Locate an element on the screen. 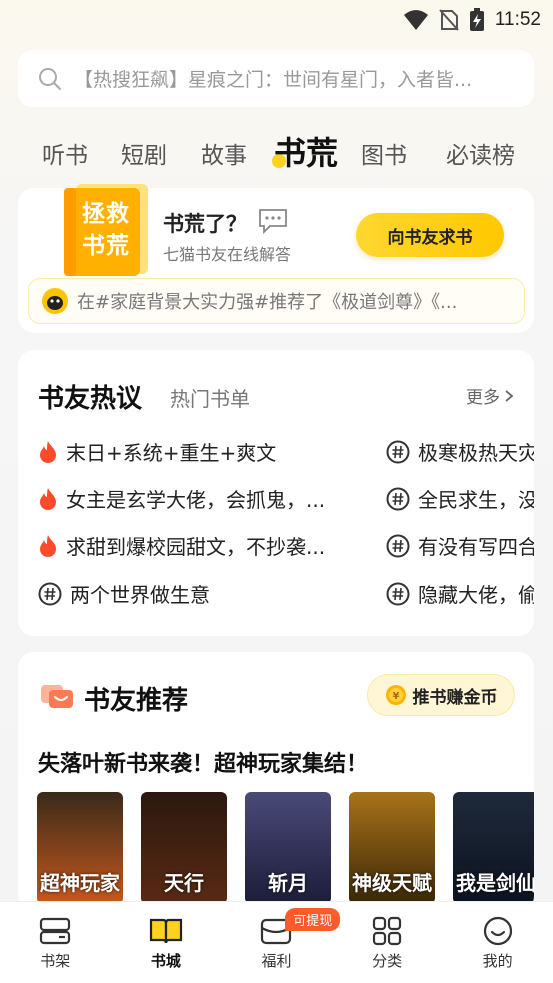 The width and height of the screenshot is (553, 983). rescue-line-1: 拯救 is located at coordinates (106, 214).